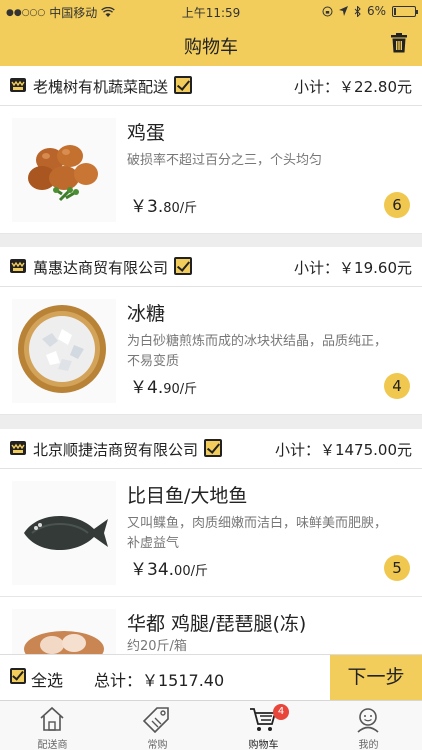 This screenshot has height=750, width=422. Describe the element at coordinates (257, 351) in the screenshot. I see `item-description: 为白砂糖煎炼而成的冰块状结晶，品质纯正，不易变质` at that location.